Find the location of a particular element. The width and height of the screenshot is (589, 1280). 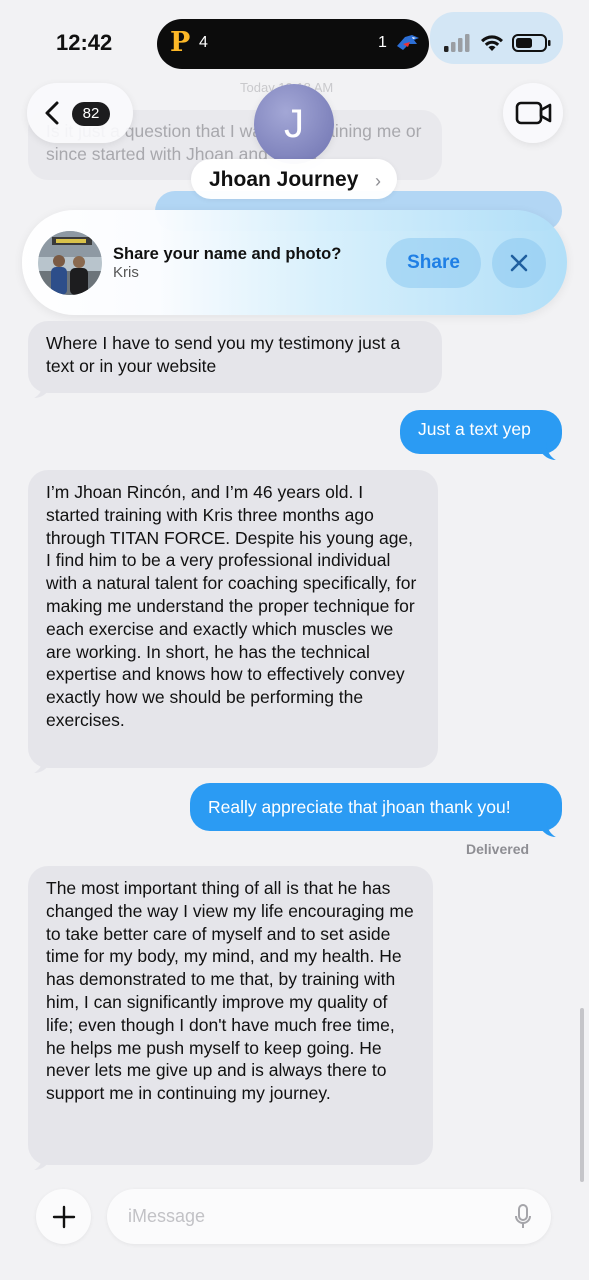

message-bubble-outgoing: Just a text yep is located at coordinates (481, 432).